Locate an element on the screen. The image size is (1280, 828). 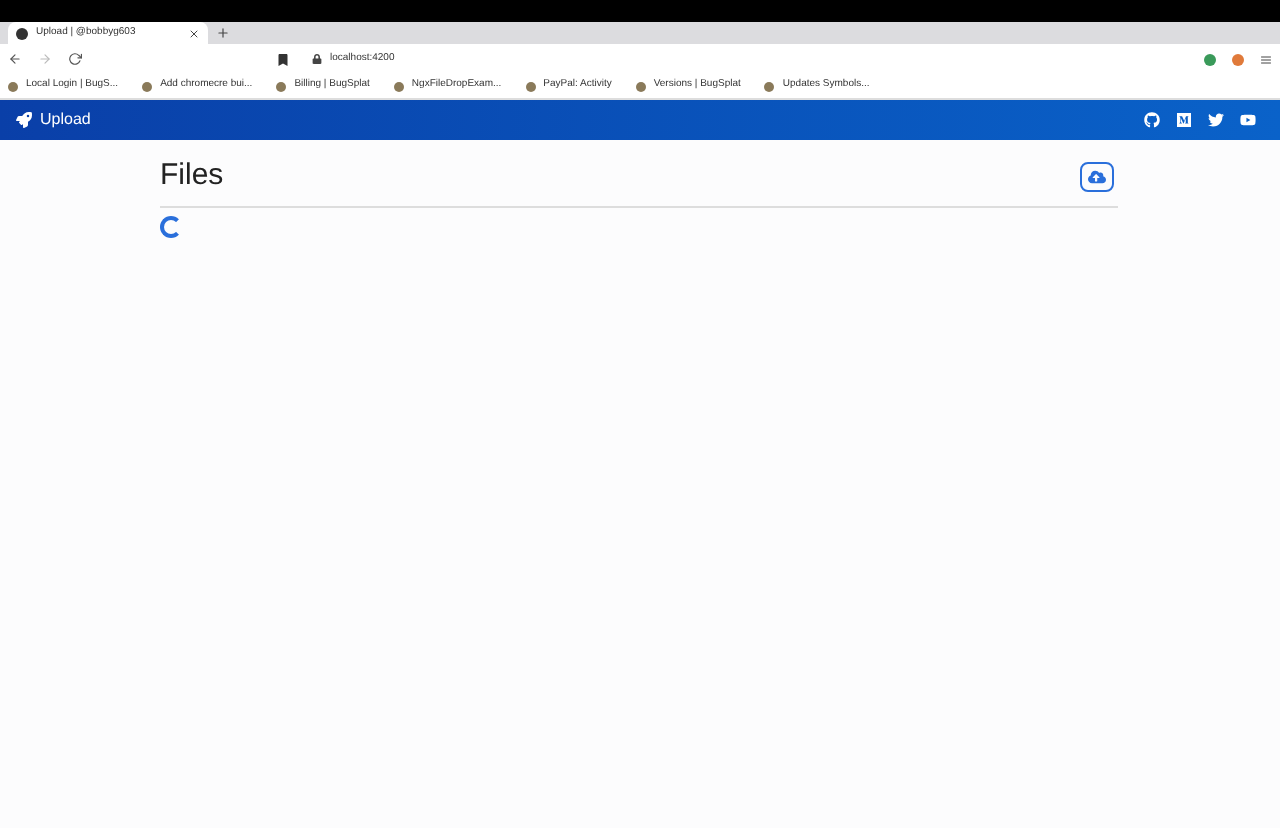
upload-button is located at coordinates (1097, 176).